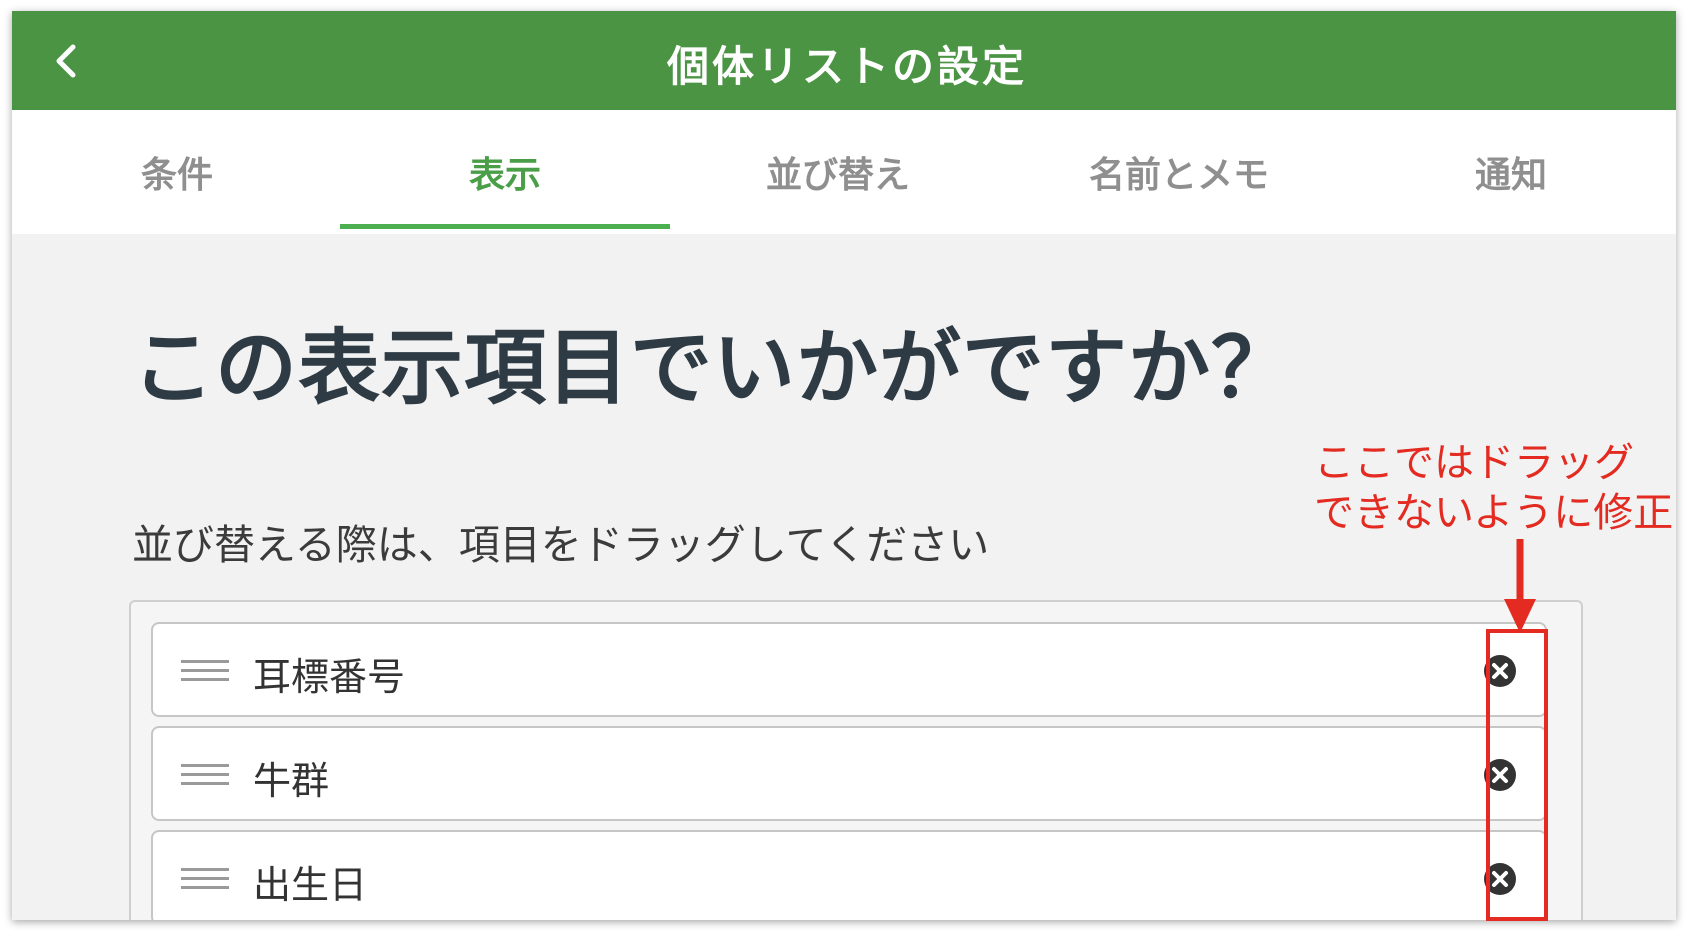  Describe the element at coordinates (505, 172) in the screenshot. I see `tab-display: 表示` at that location.